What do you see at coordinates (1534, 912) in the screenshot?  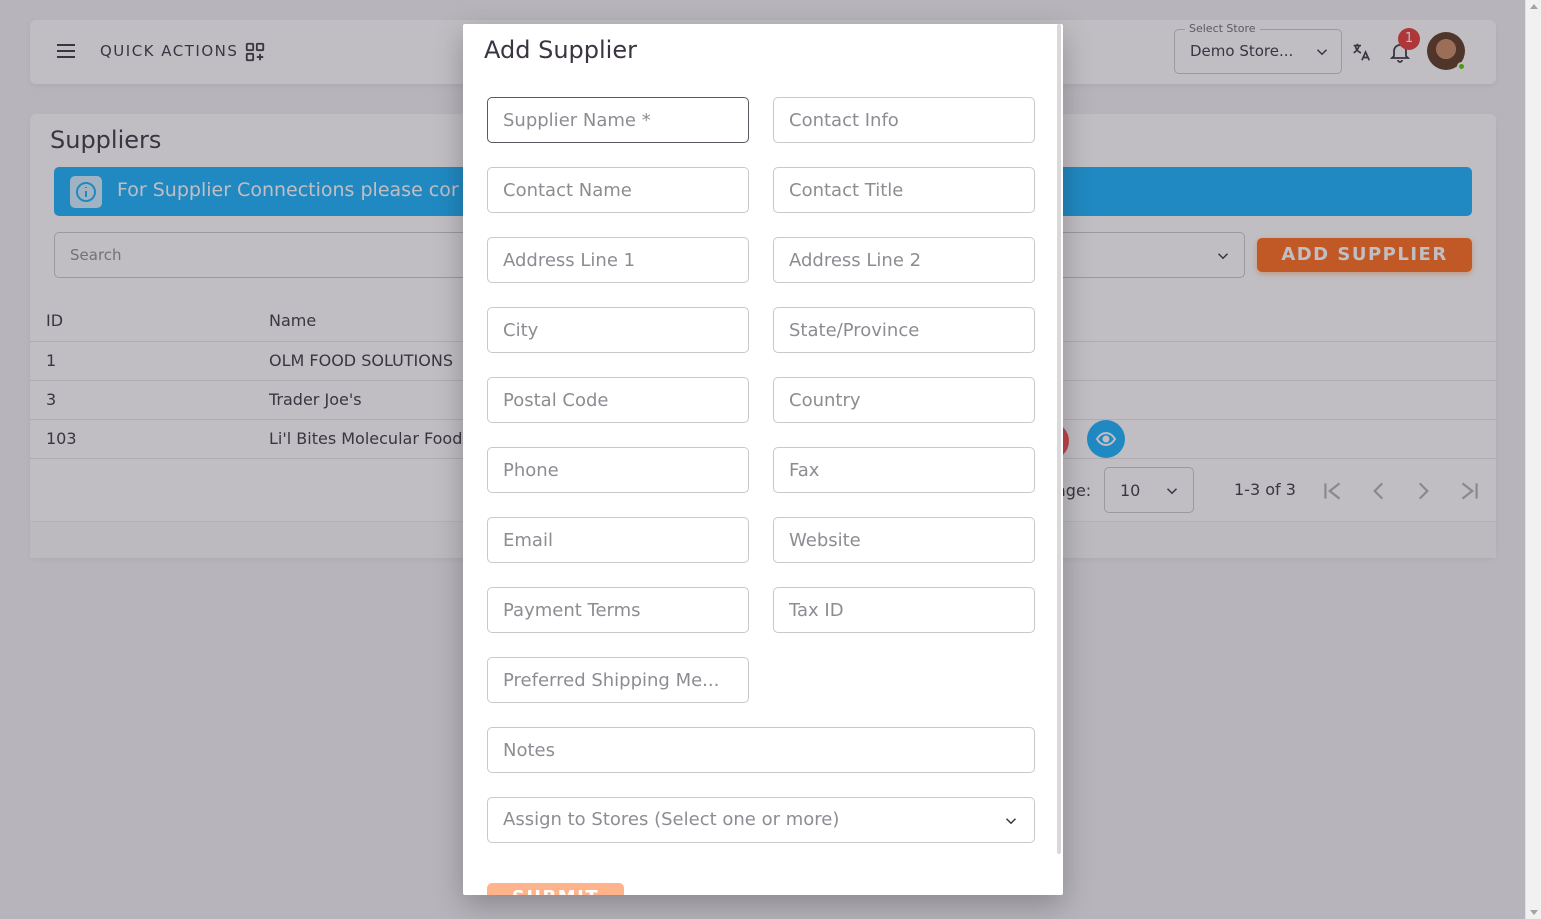 I see `scroll-down-icon` at bounding box center [1534, 912].